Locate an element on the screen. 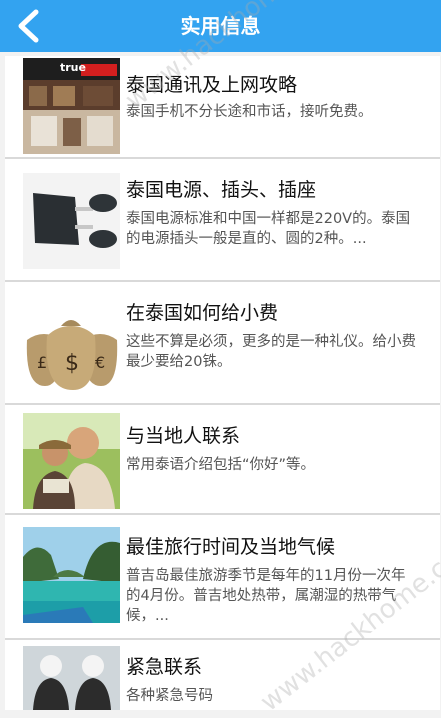 The width and height of the screenshot is (441, 718). app-header: 实用信息 is located at coordinates (220, 26).